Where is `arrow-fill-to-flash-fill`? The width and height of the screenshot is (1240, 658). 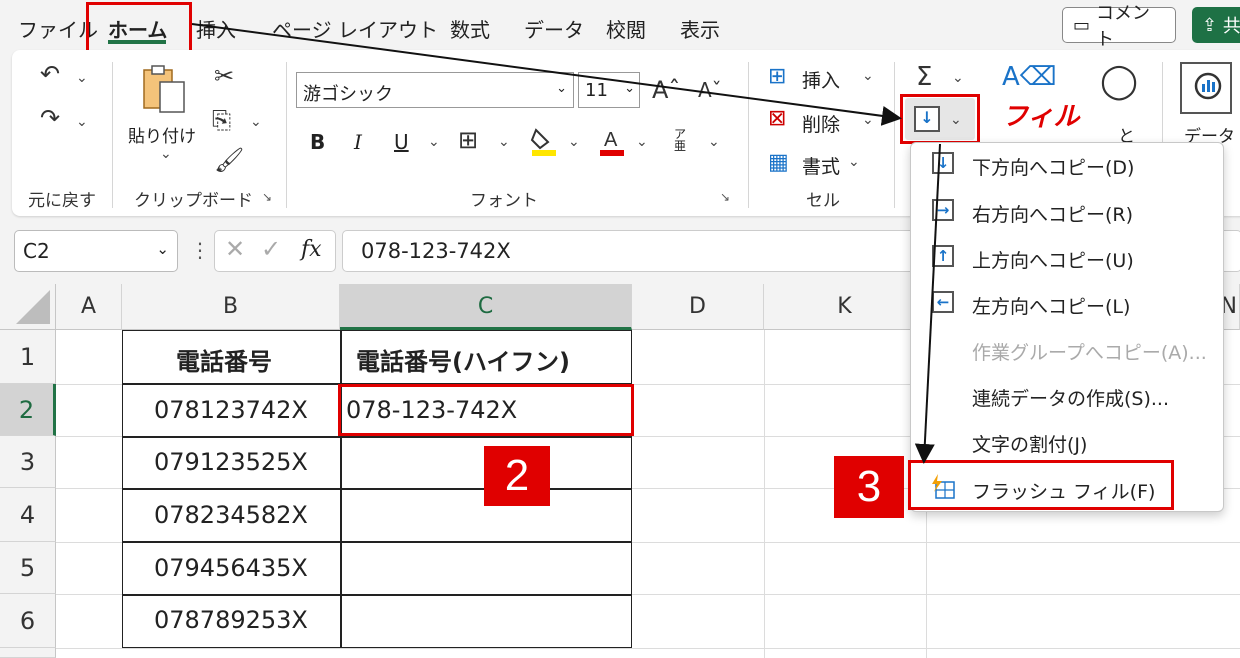
arrow-fill-to-flash-fill is located at coordinates (927, 303).